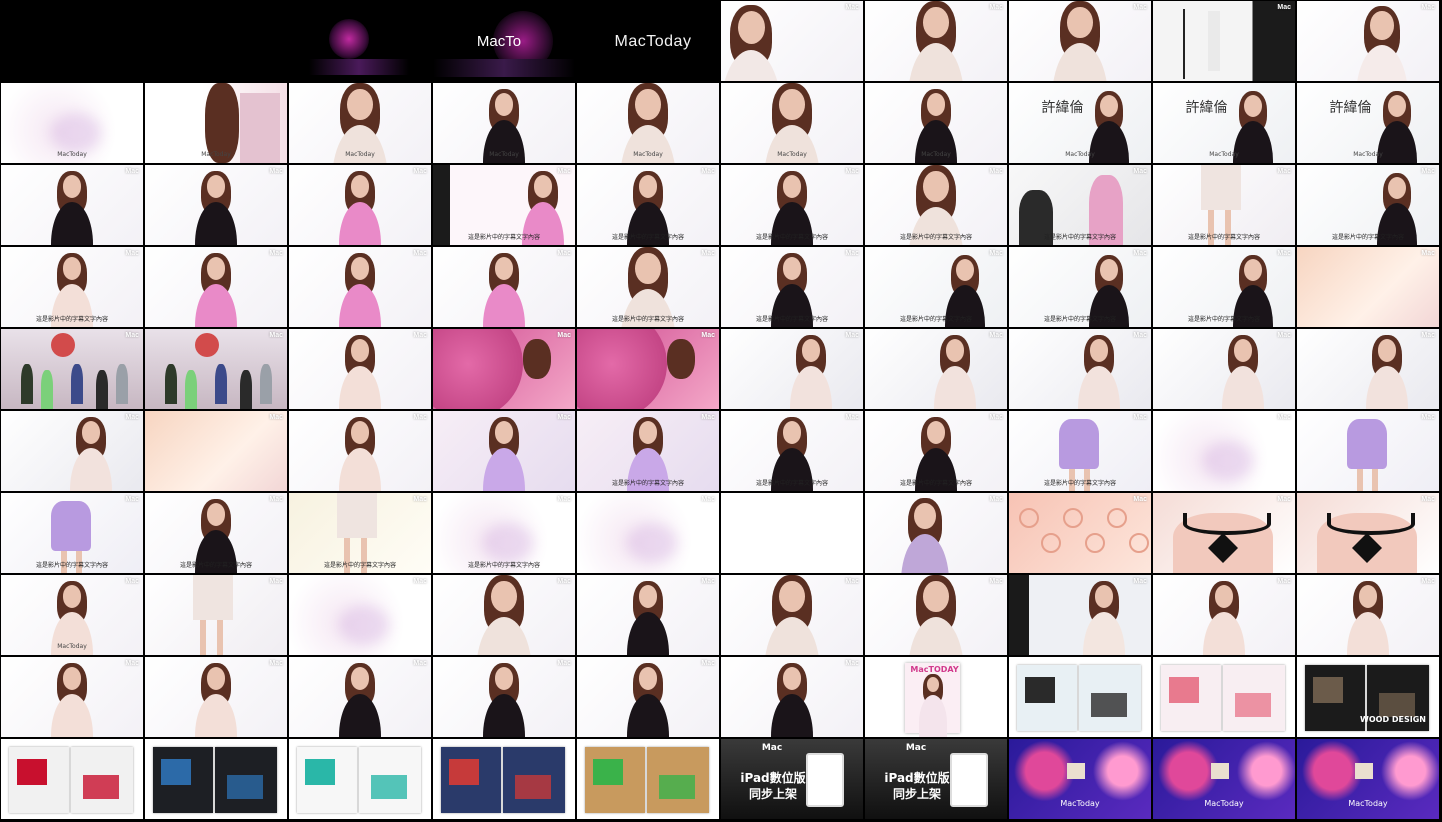  I want to click on video-frame-84: Mac, so click(504, 697).